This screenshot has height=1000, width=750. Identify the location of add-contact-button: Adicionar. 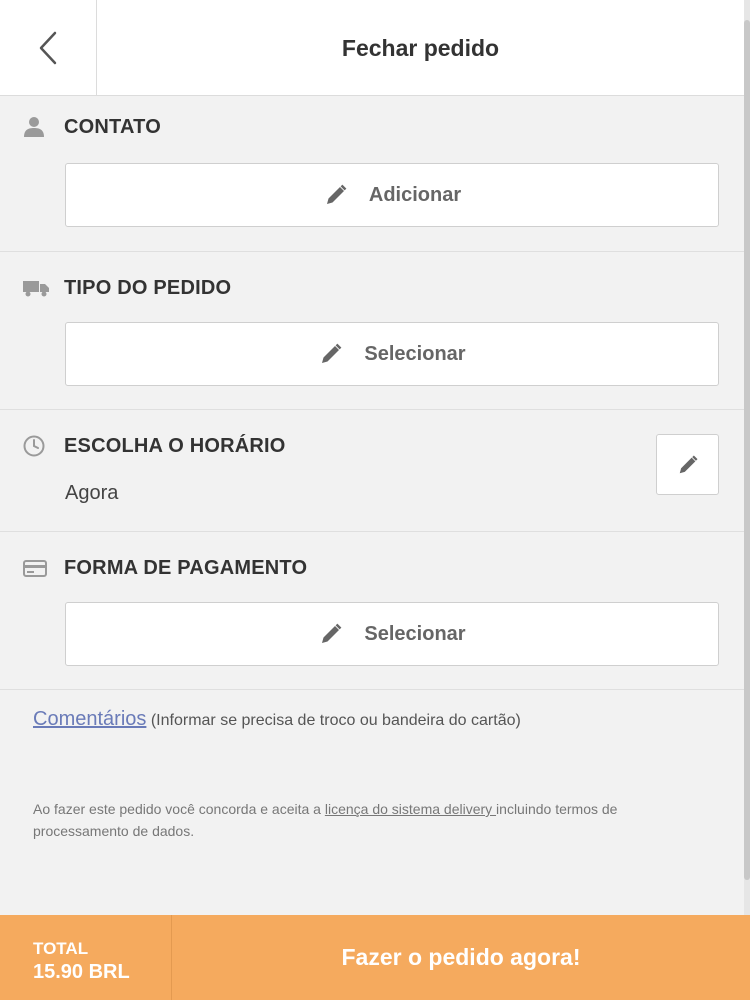
(392, 195).